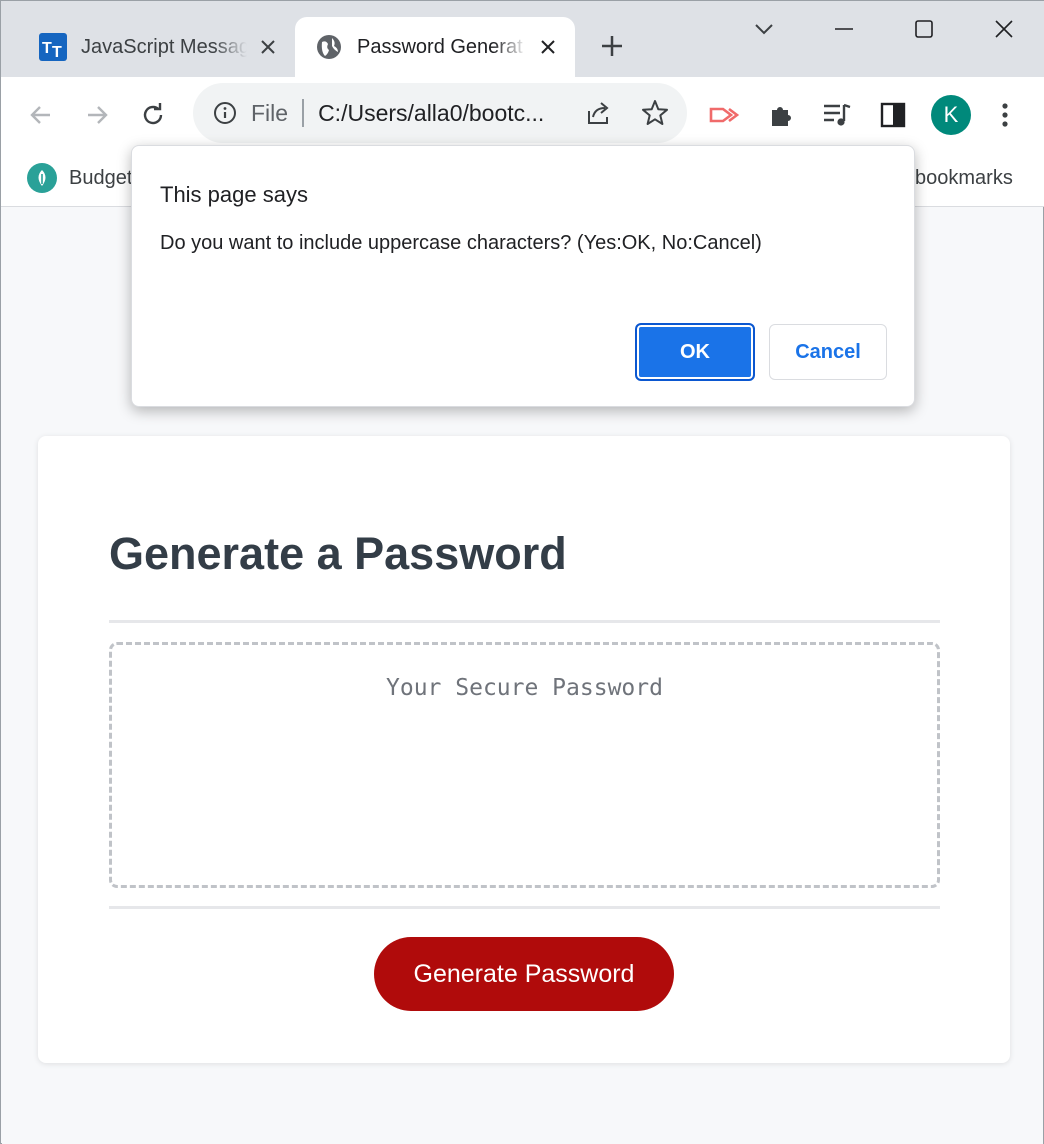 The image size is (1044, 1144). Describe the element at coordinates (164, 46) in the screenshot. I see `tab-title: JavaScript Messag` at that location.